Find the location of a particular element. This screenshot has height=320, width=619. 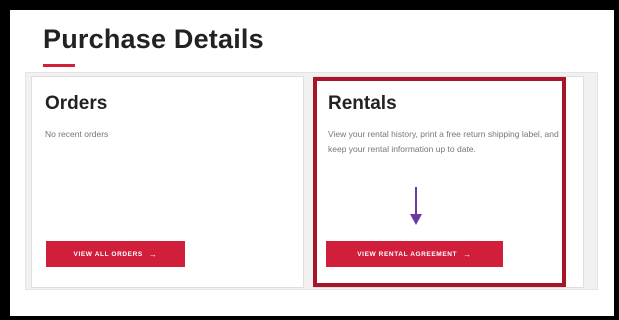

view-all-orders-button: VIEW ALL ORDERS → is located at coordinates (115, 254).